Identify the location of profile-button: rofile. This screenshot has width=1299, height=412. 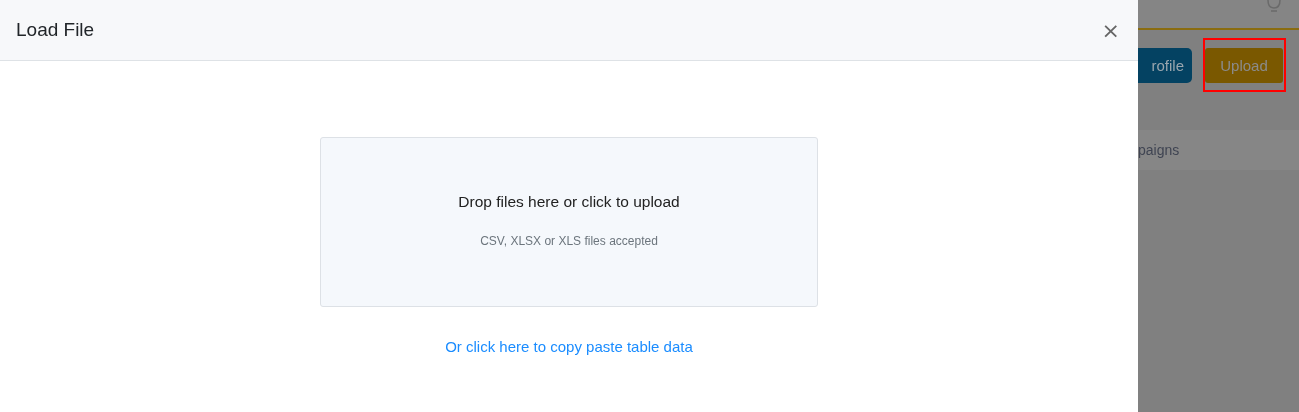
(1165, 65).